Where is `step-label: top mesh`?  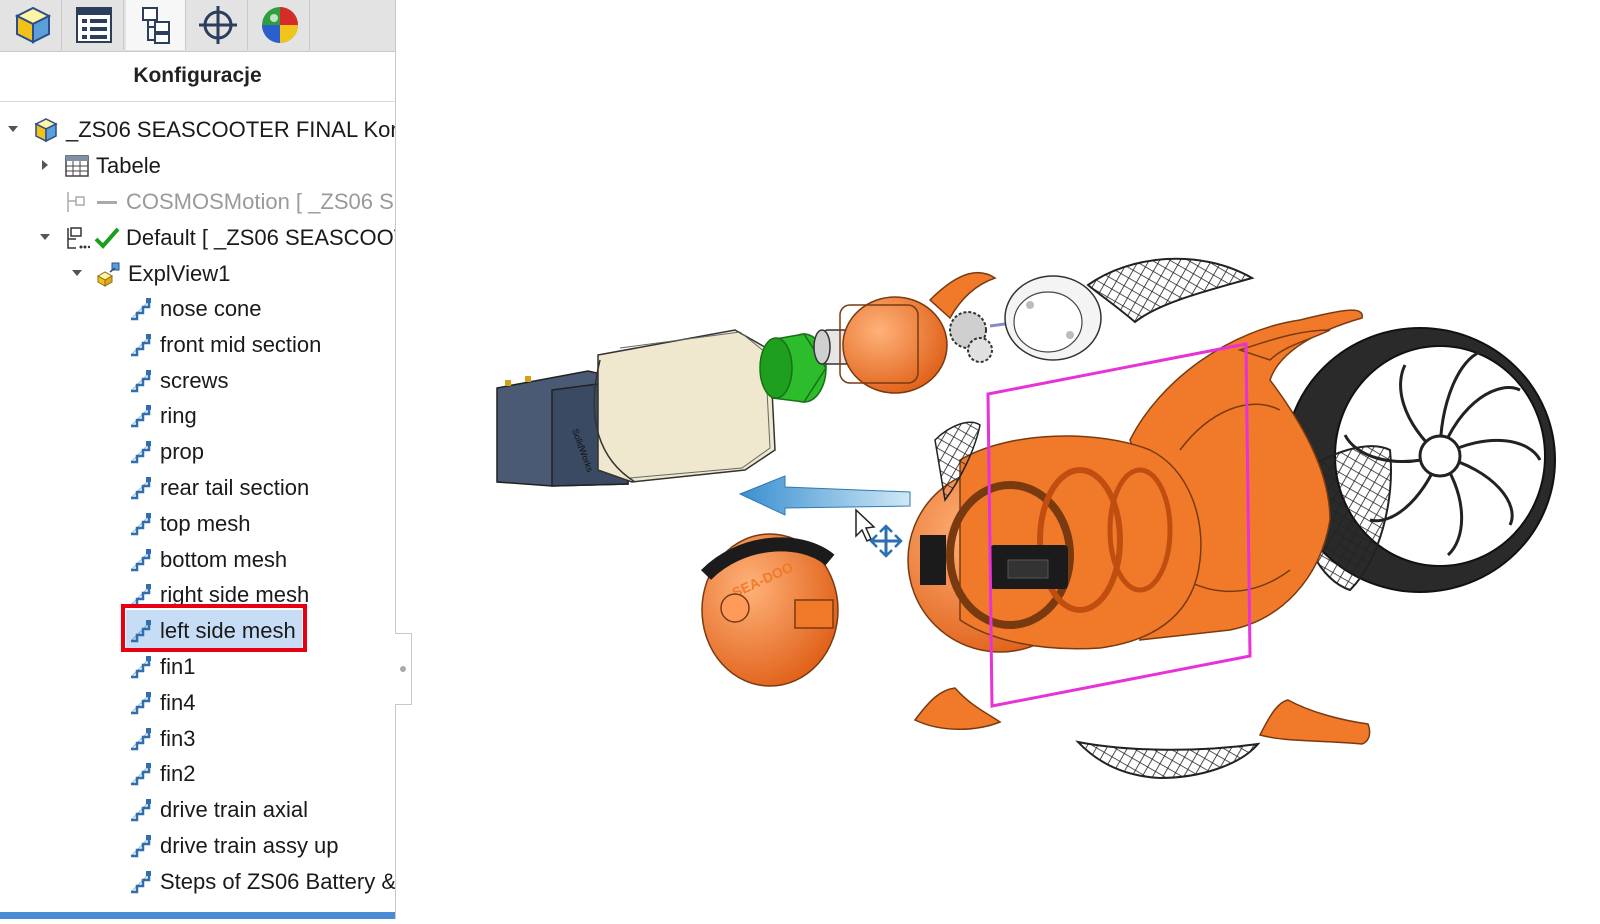
step-label: top mesh is located at coordinates (205, 523).